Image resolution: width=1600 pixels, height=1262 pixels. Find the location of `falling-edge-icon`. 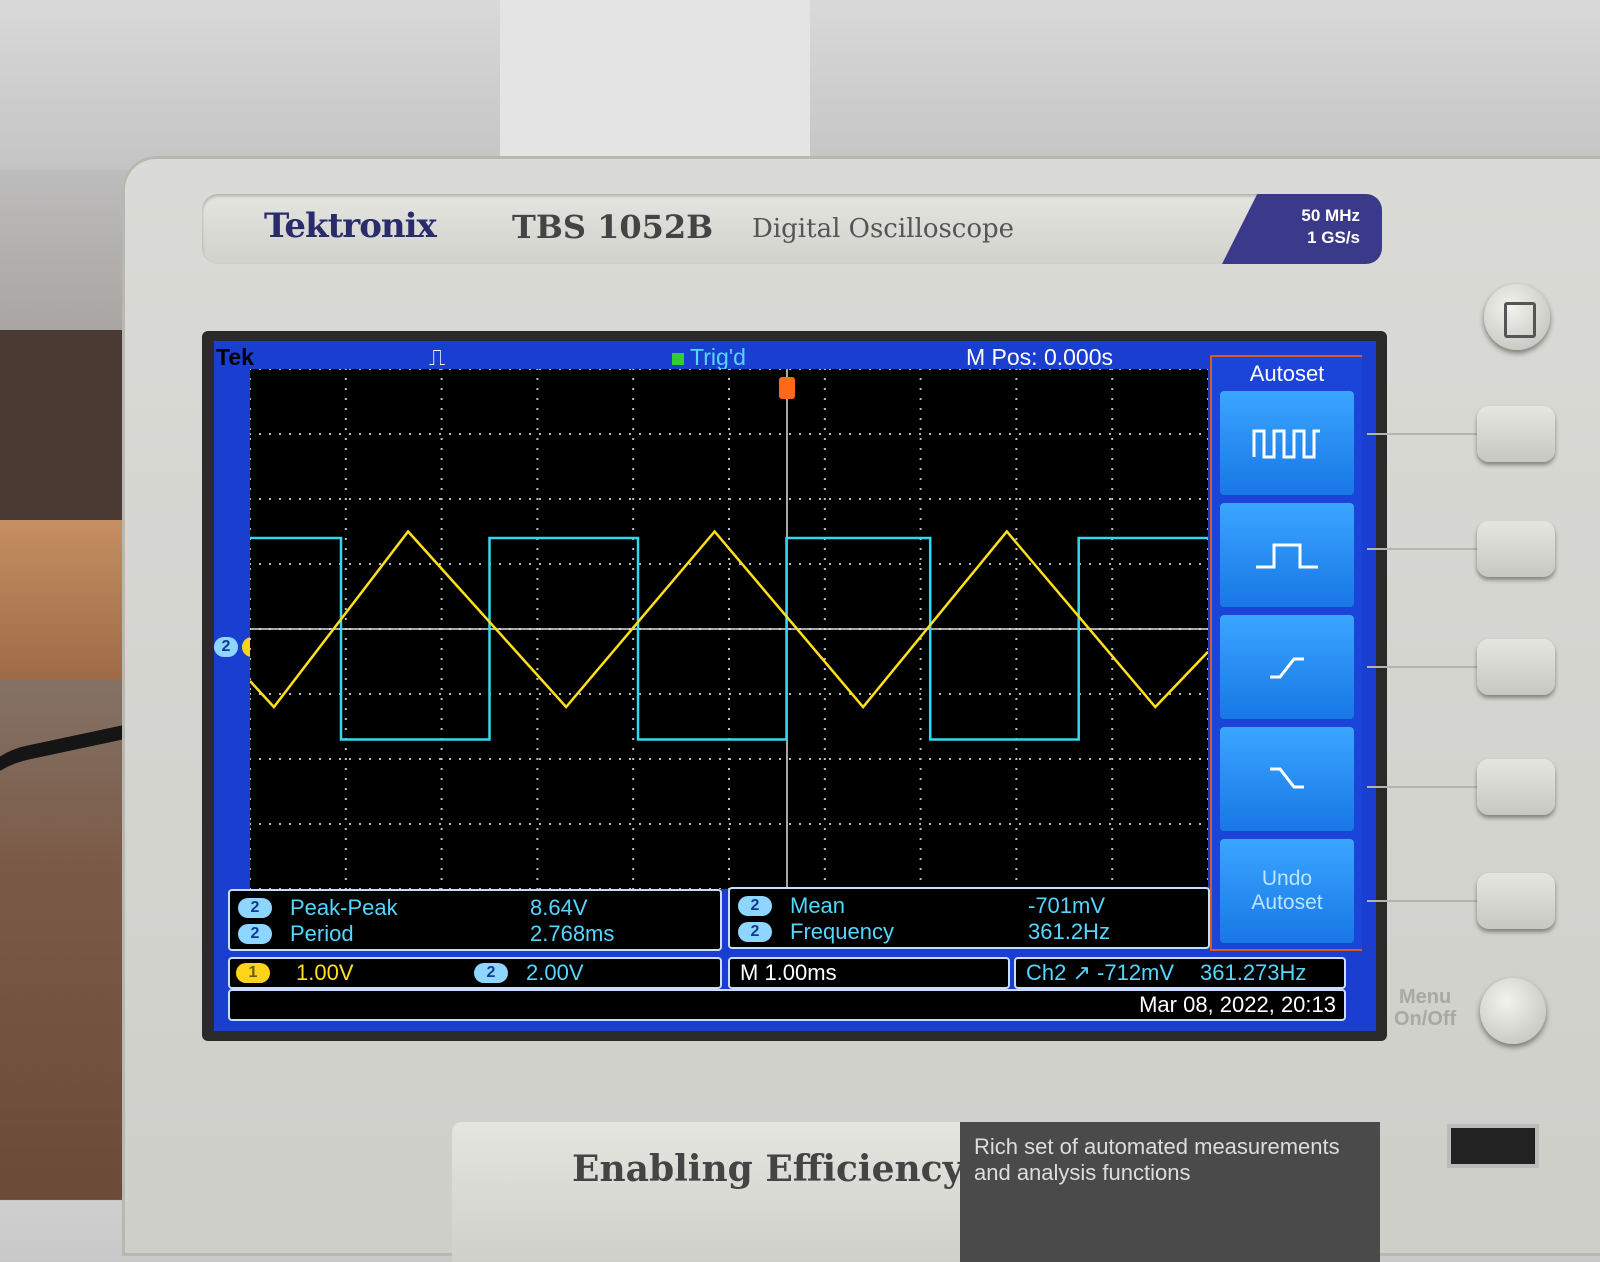

falling-edge-icon is located at coordinates (1287, 778).